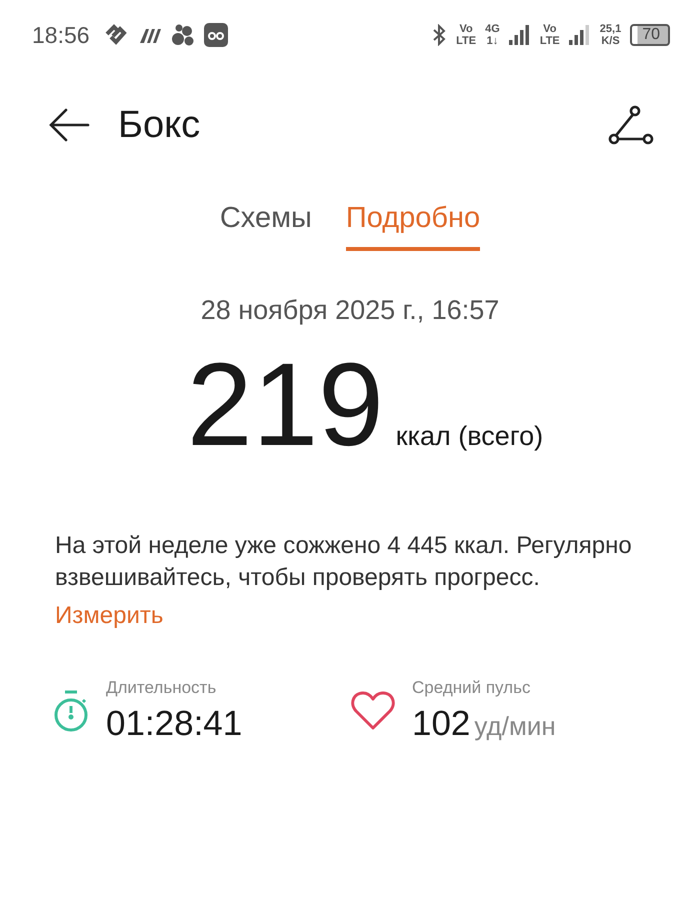 The width and height of the screenshot is (700, 918). I want to click on stat-value: 102, so click(441, 724).